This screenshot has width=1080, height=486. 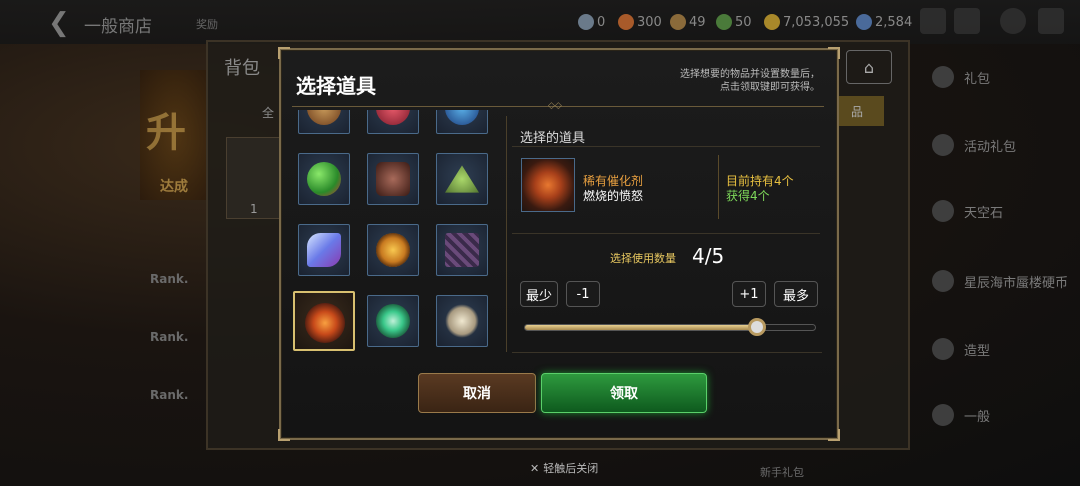 I want to click on ore-pile-icon, so click(x=393, y=179).